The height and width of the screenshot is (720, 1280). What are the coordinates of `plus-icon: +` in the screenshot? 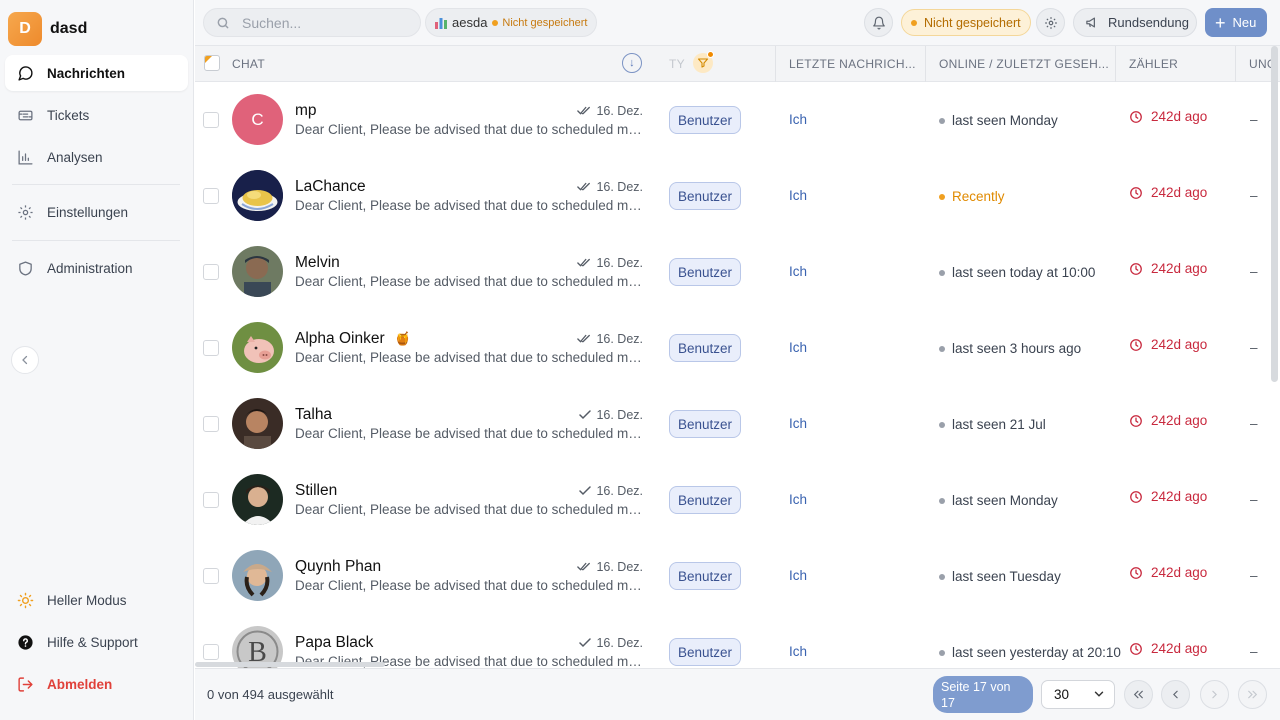 It's located at (1220, 22).